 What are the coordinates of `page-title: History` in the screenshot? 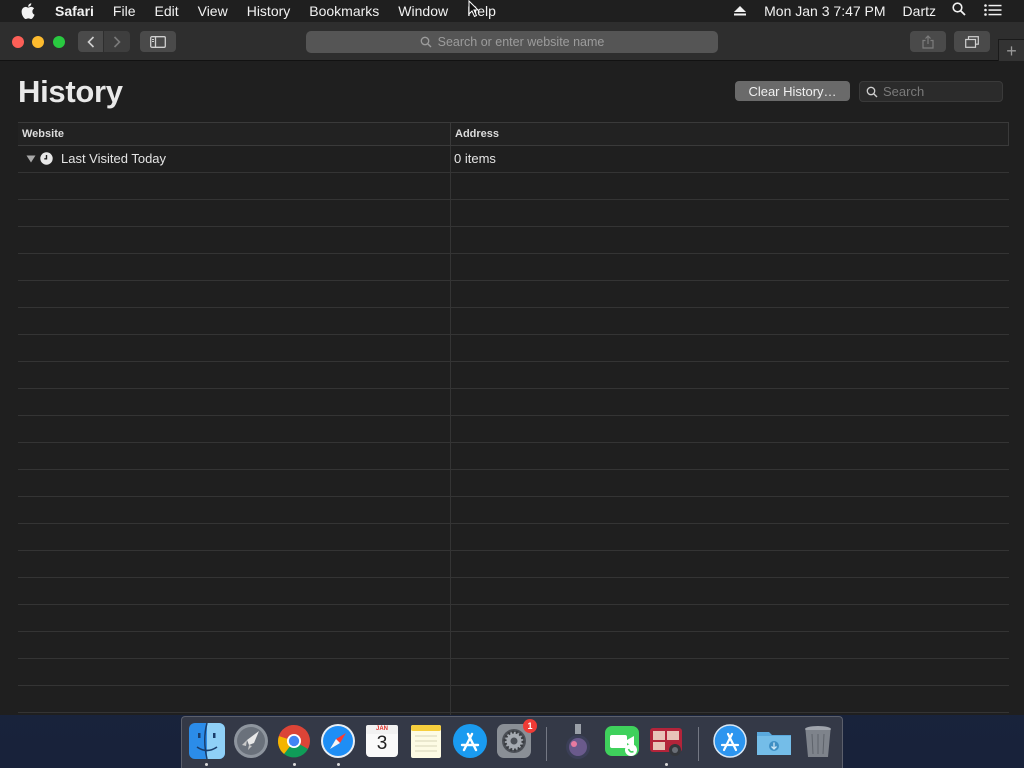 It's located at (70, 91).